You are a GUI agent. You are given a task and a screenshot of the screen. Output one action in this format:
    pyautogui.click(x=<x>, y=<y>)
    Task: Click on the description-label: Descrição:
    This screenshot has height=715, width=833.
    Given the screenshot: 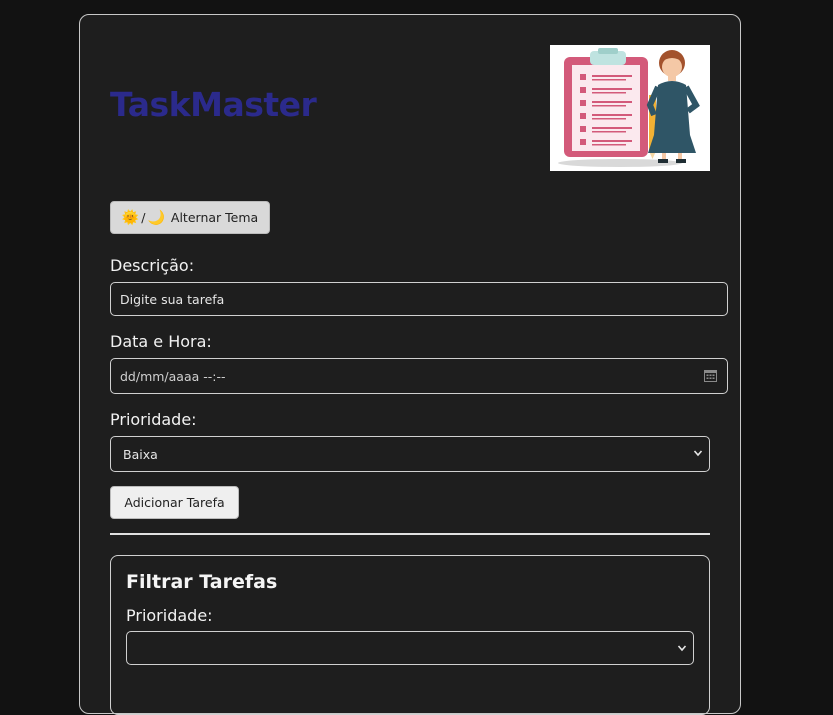 What is the action you would take?
    pyautogui.click(x=152, y=265)
    